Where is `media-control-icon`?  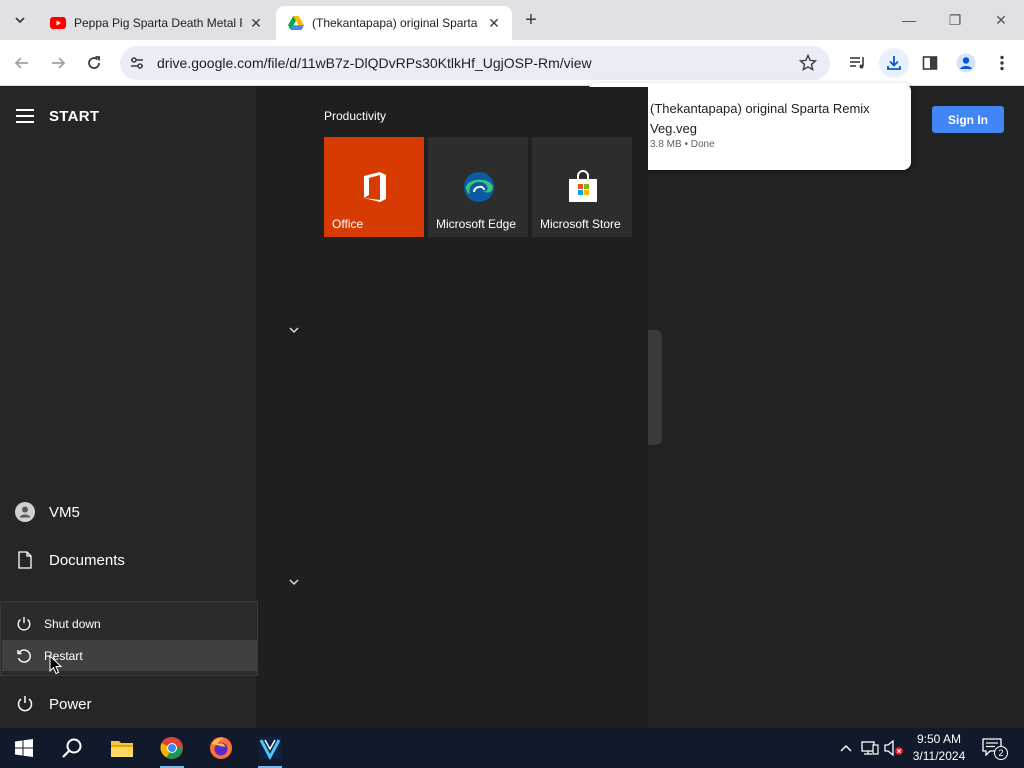
media-control-icon is located at coordinates (858, 63).